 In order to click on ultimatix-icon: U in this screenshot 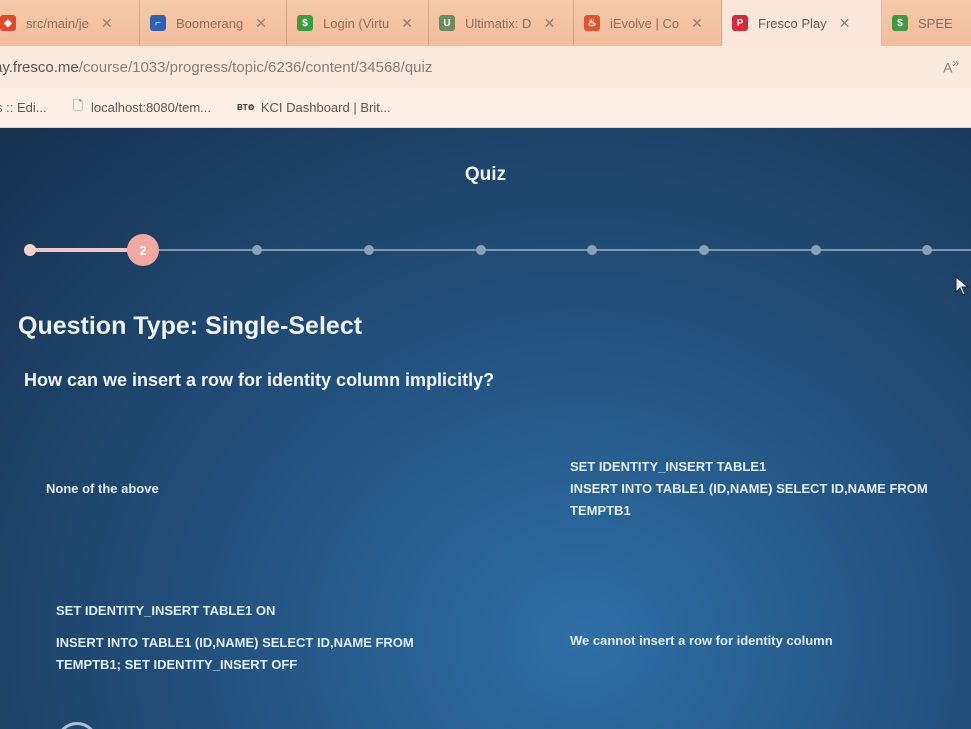, I will do `click(447, 23)`.